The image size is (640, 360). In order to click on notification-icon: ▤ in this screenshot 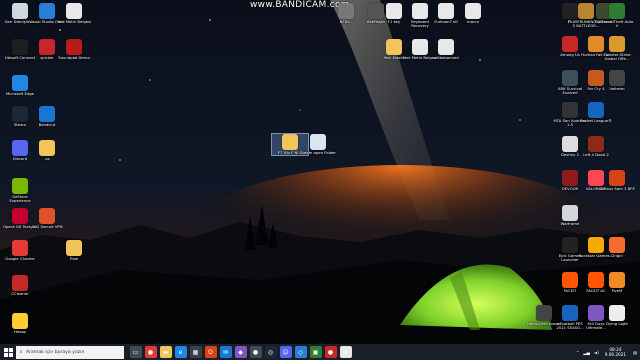, I will do `click(635, 352)`.